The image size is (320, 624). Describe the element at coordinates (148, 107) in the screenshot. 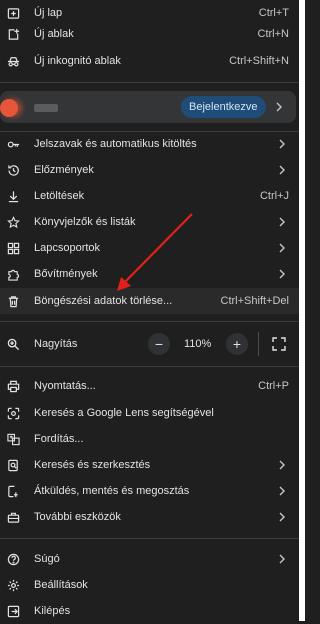

I see `profile-row: Bejelentkezve` at that location.